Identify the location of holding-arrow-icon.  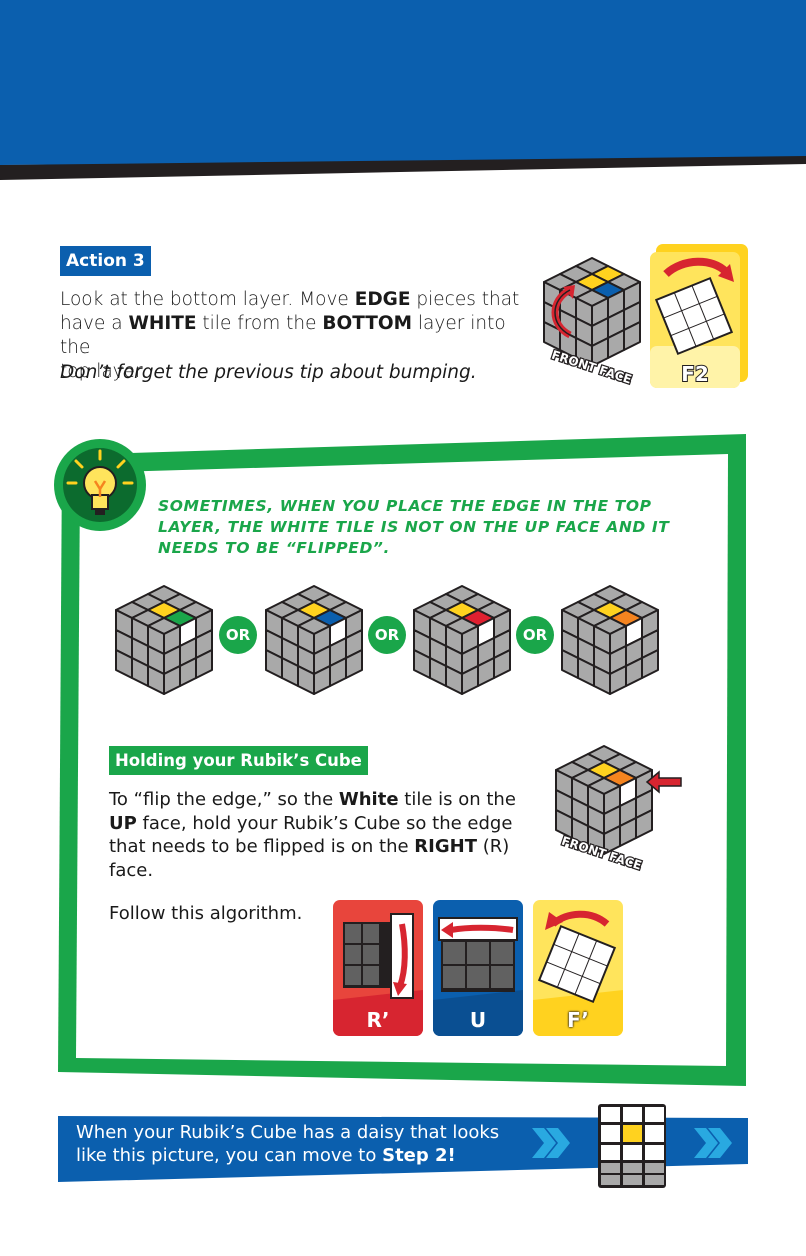
(663, 782).